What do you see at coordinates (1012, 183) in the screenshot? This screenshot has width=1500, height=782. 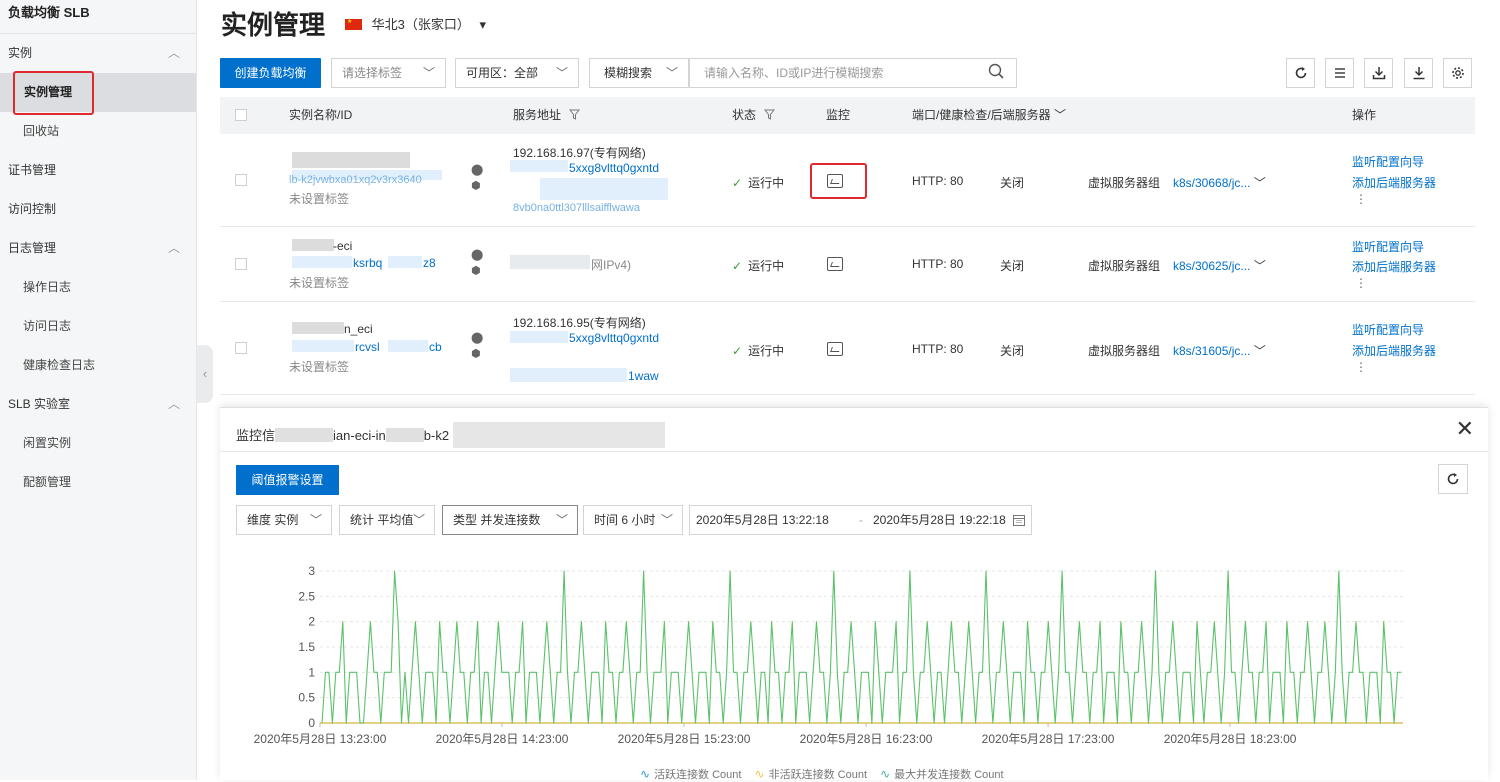 I see `health-check-status: 关闭` at bounding box center [1012, 183].